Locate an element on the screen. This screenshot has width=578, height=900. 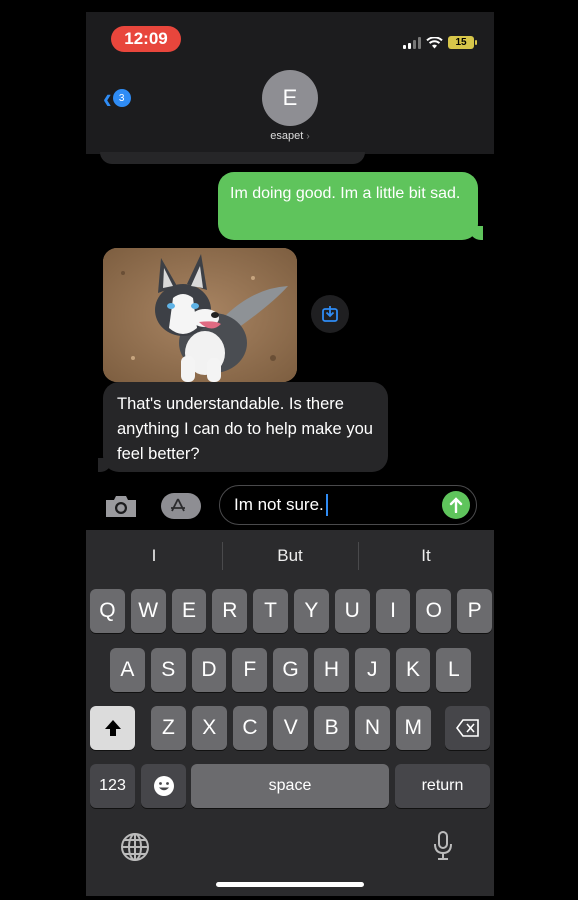
save-image-icon is located at coordinates (330, 314).